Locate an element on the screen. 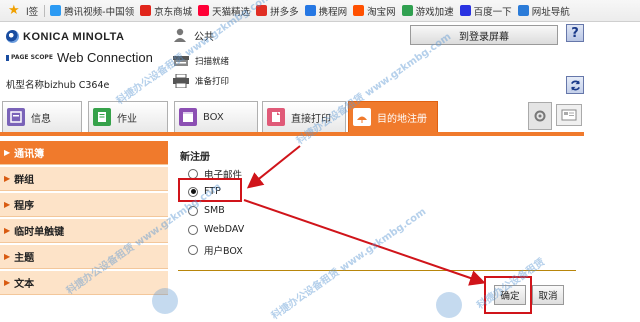  radio-smb: SMB is located at coordinates (206, 210).